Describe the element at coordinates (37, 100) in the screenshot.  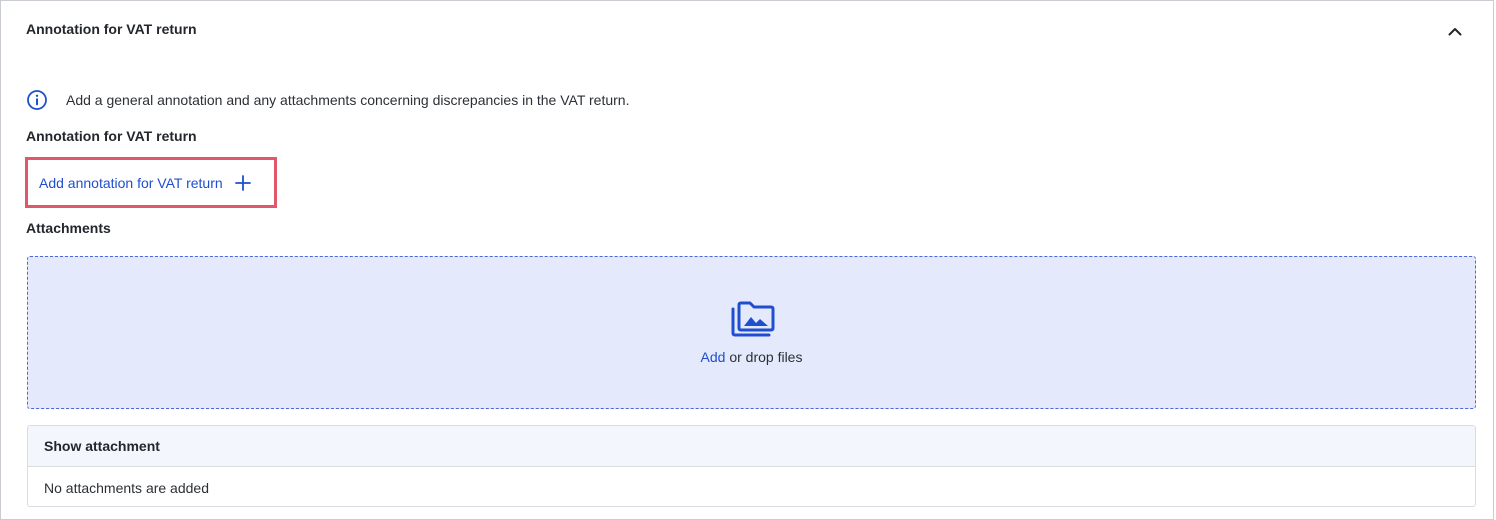
I see `info-circle-icon` at that location.